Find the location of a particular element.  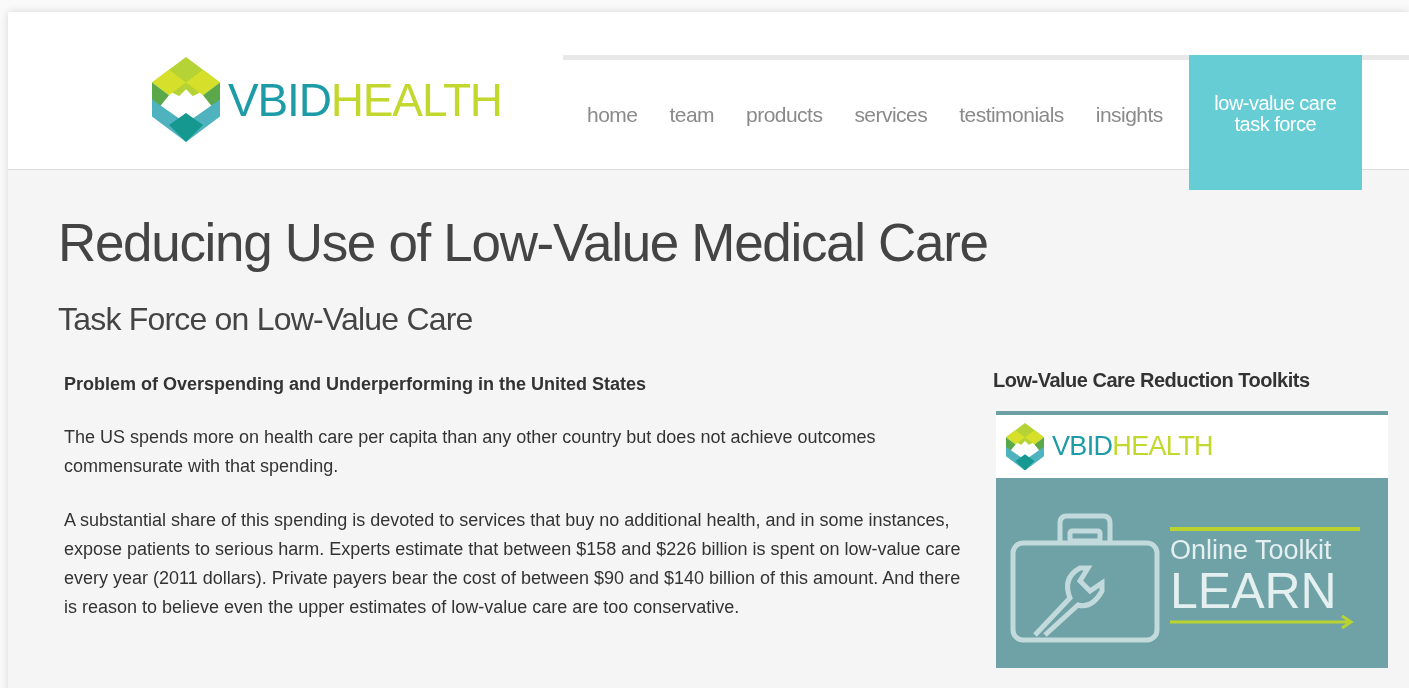

nav-tab: low-value care task force is located at coordinates (1275, 122).